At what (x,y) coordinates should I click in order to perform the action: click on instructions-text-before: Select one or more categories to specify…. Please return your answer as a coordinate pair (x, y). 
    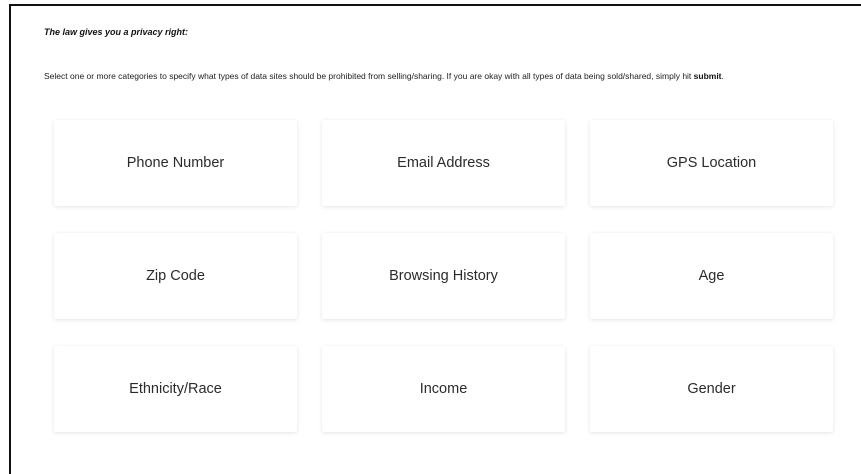
    Looking at the image, I should click on (369, 76).